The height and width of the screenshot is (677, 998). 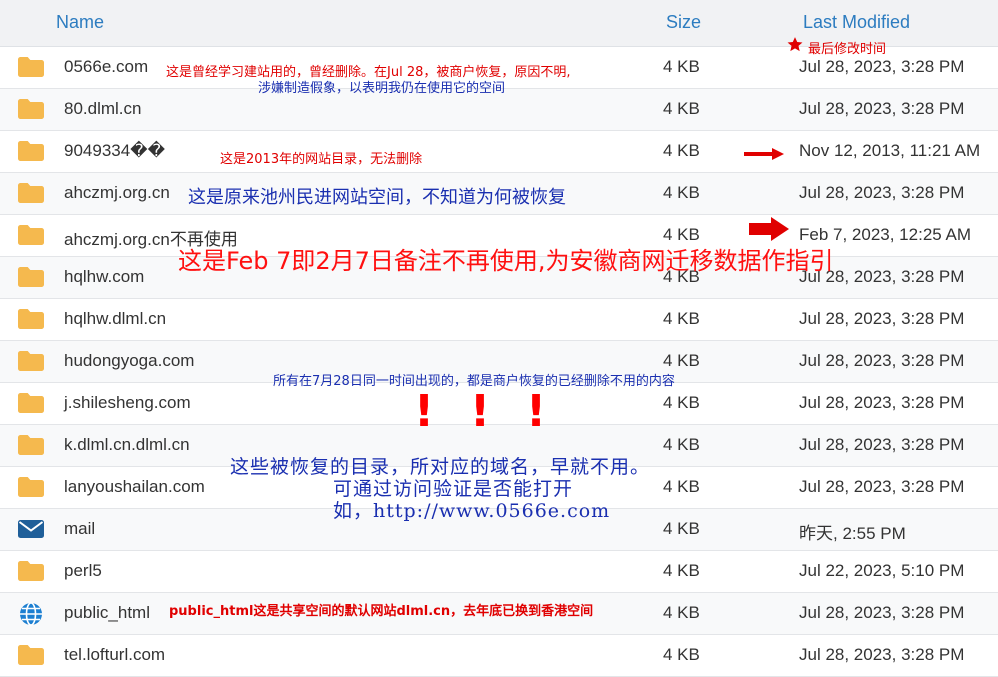 What do you see at coordinates (115, 319) in the screenshot?
I see `file-name: hqlhw.dlml.cn` at bounding box center [115, 319].